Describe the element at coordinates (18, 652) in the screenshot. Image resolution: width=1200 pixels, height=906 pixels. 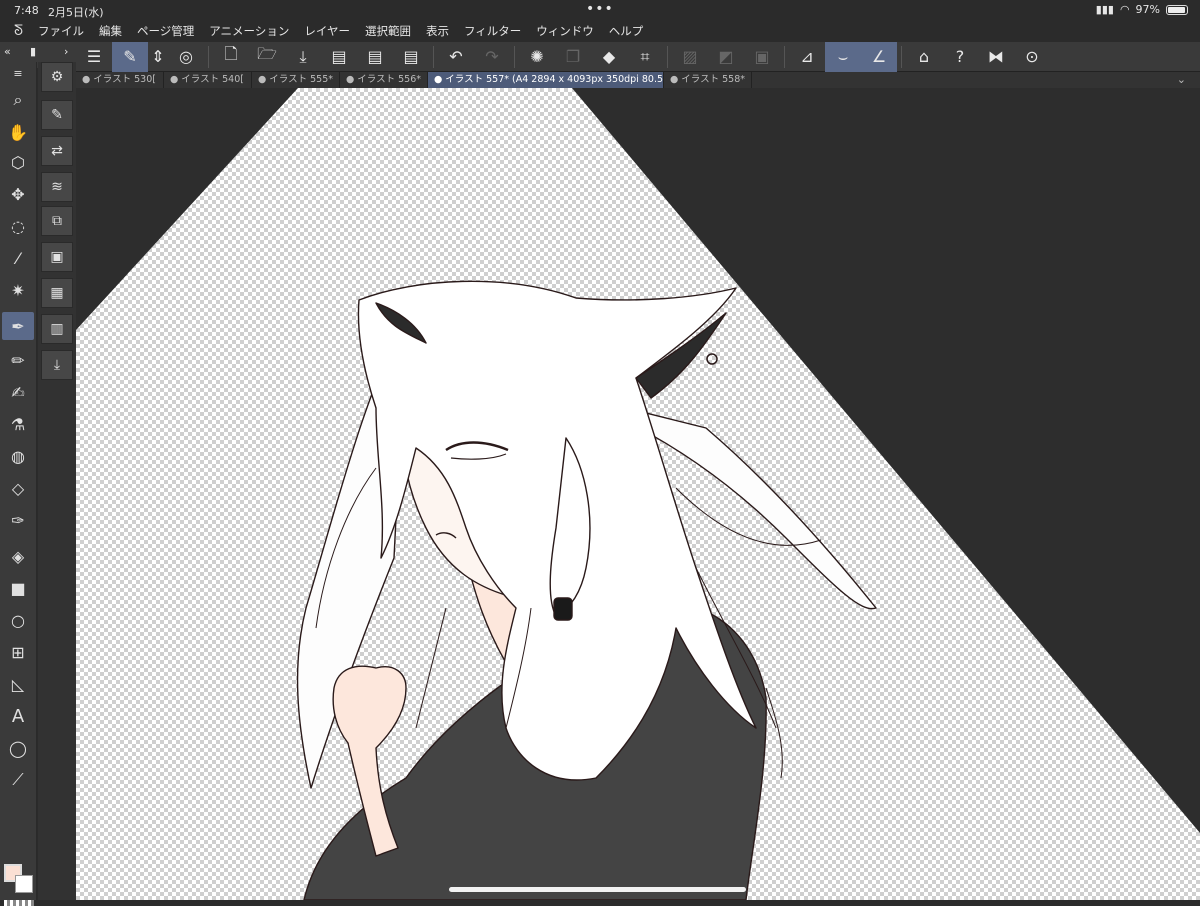
I see `frame-icon: ⊞` at that location.